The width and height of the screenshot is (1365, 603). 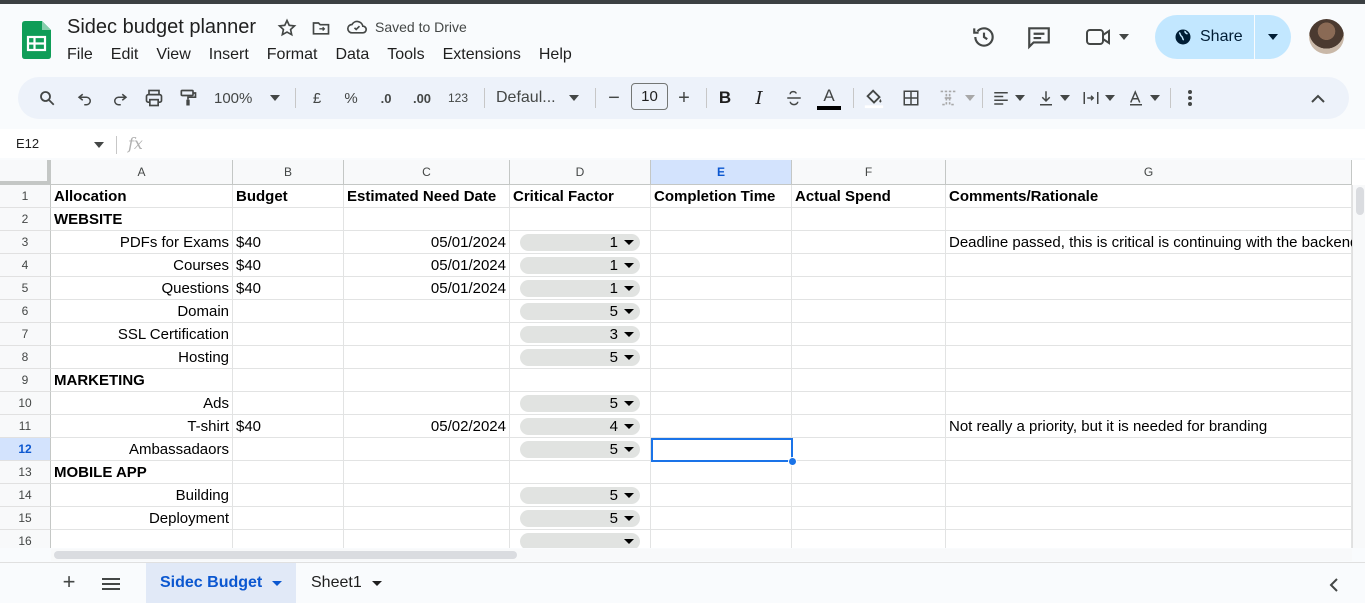 What do you see at coordinates (376, 583) in the screenshot?
I see `sheet-tab-dropdown-icon` at bounding box center [376, 583].